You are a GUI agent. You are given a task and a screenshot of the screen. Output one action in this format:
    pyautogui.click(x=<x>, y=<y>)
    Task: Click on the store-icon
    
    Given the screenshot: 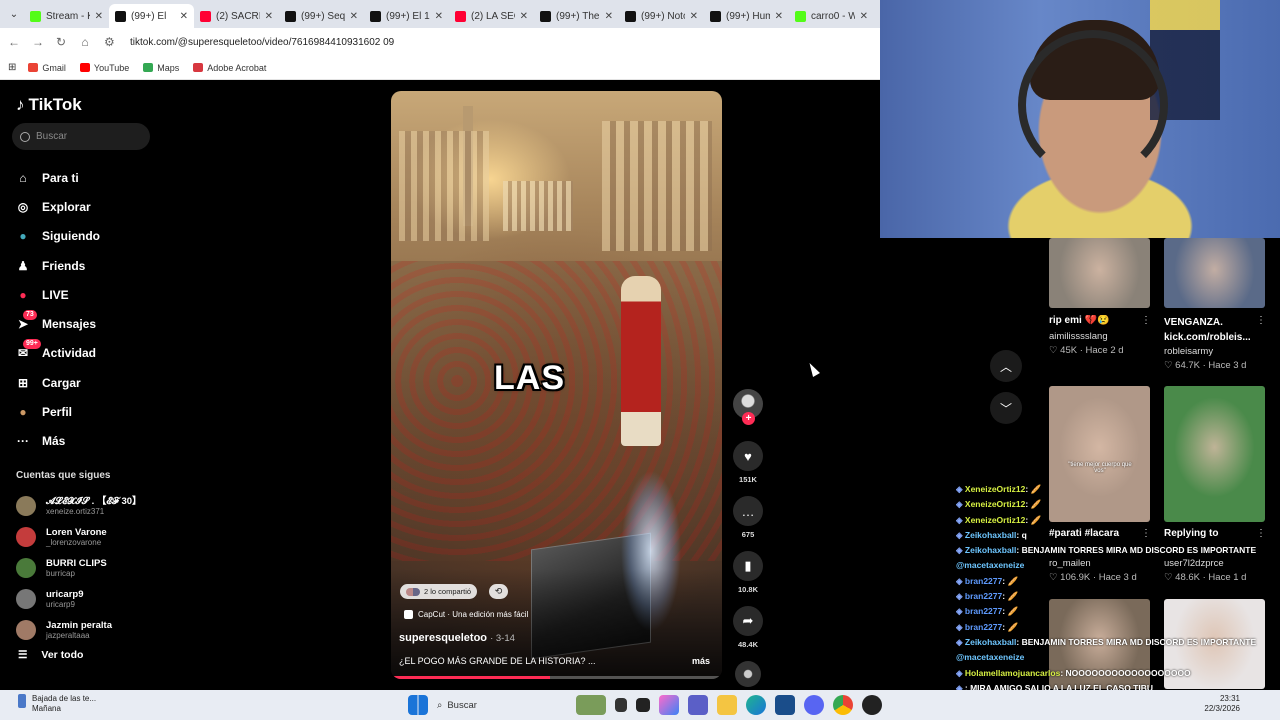 What is the action you would take?
    pyautogui.click(x=785, y=705)
    